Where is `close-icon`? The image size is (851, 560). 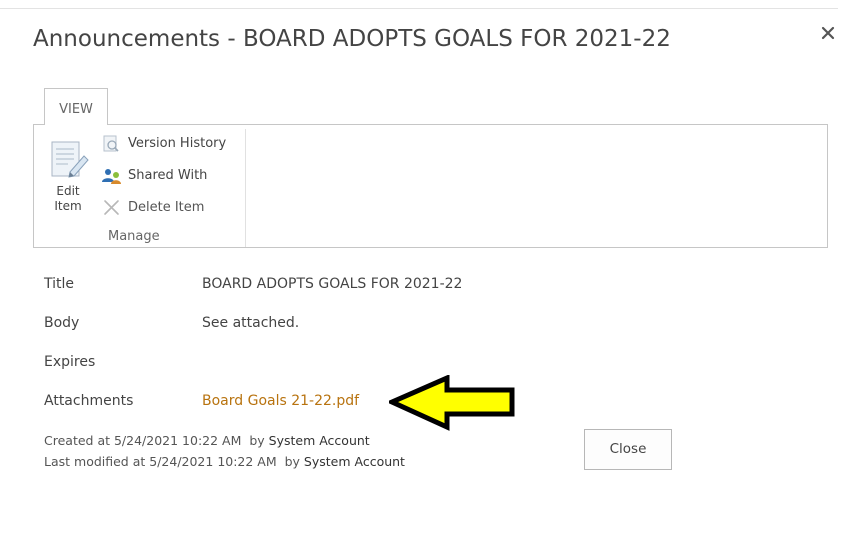 close-icon is located at coordinates (828, 33).